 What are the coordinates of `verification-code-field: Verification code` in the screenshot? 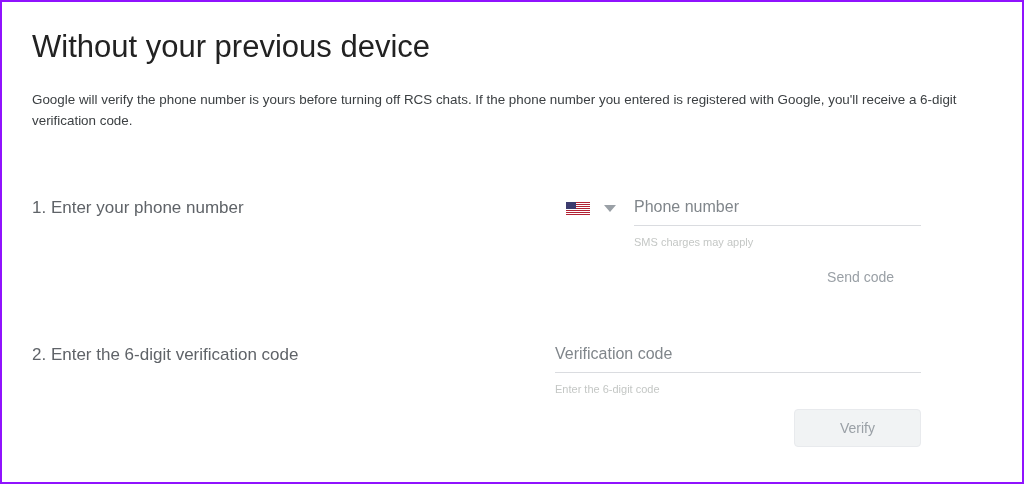 It's located at (738, 355).